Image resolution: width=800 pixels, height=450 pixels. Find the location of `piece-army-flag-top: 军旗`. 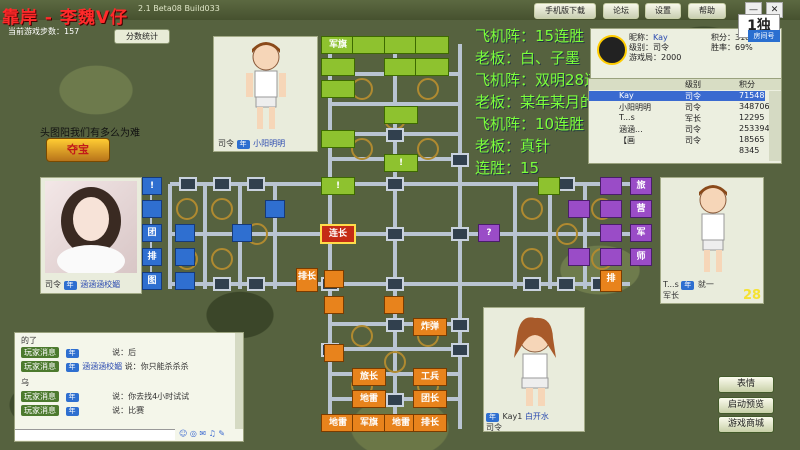

piece-army-flag-top: 军旗 is located at coordinates (338, 45).